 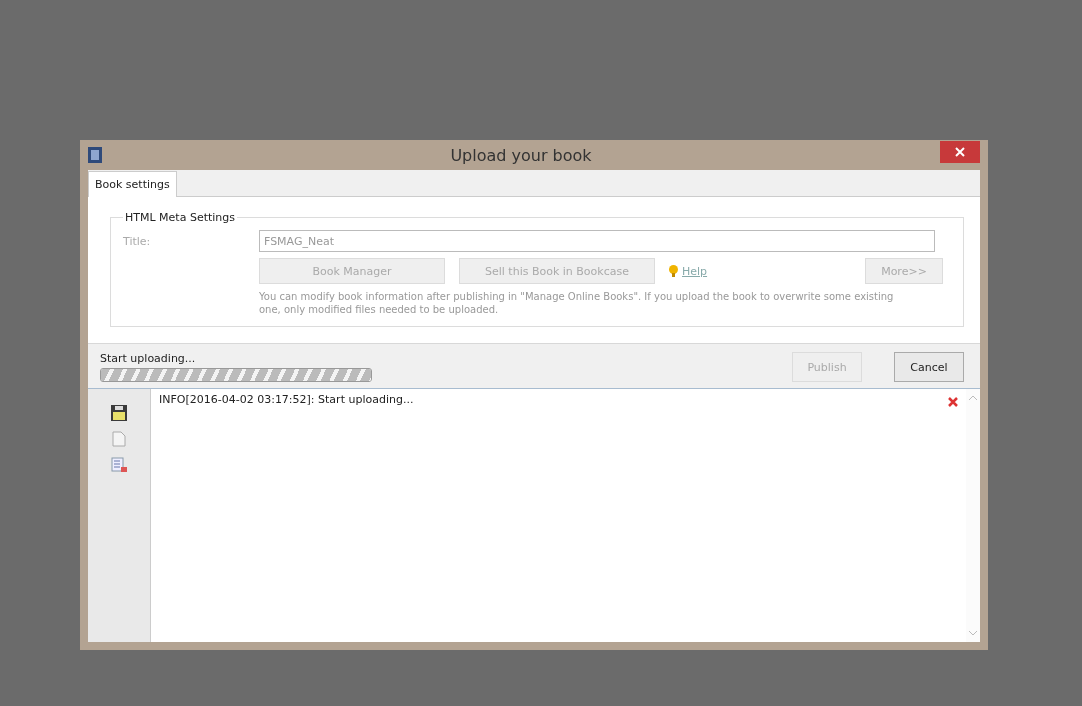 I want to click on info-note: You can modify book information after publishing in "Manage Online Books". If you upload the book to overwrite some existing one, only modified files needed to be uploaded., so click(x=577, y=303).